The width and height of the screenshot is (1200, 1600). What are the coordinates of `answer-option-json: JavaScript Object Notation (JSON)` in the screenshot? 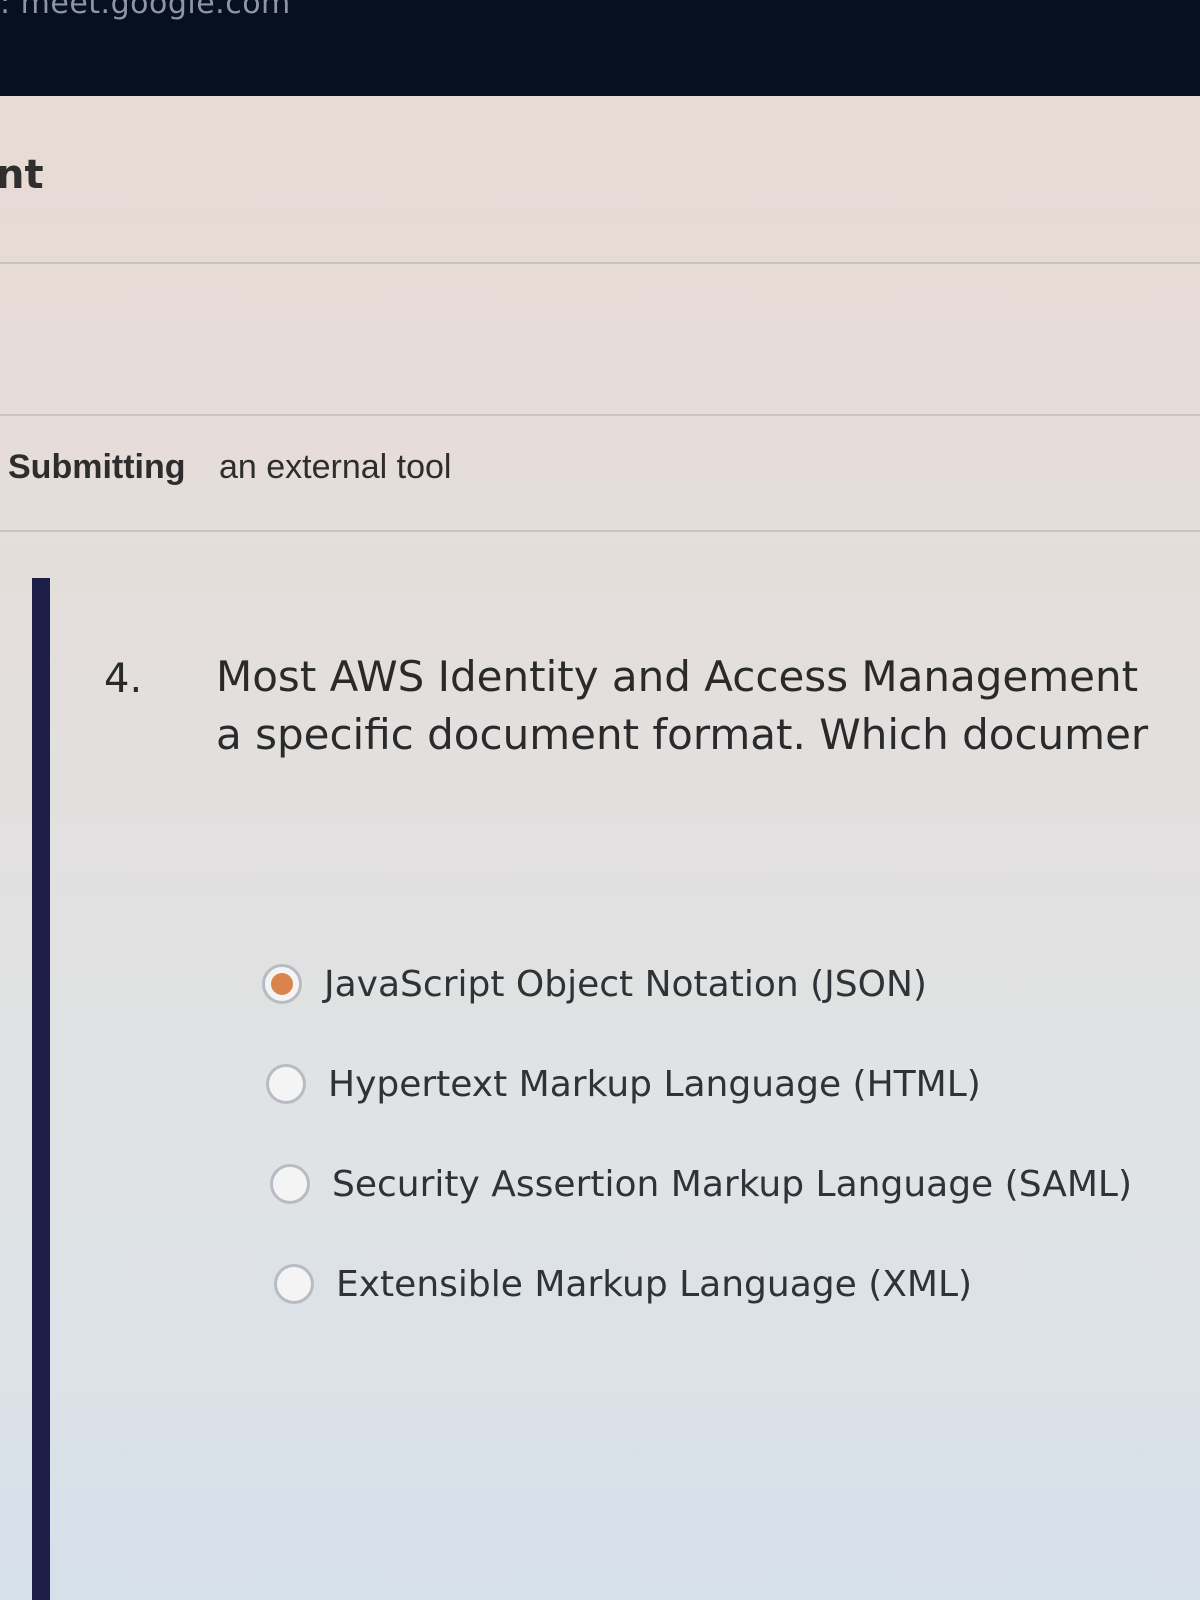 It's located at (697, 984).